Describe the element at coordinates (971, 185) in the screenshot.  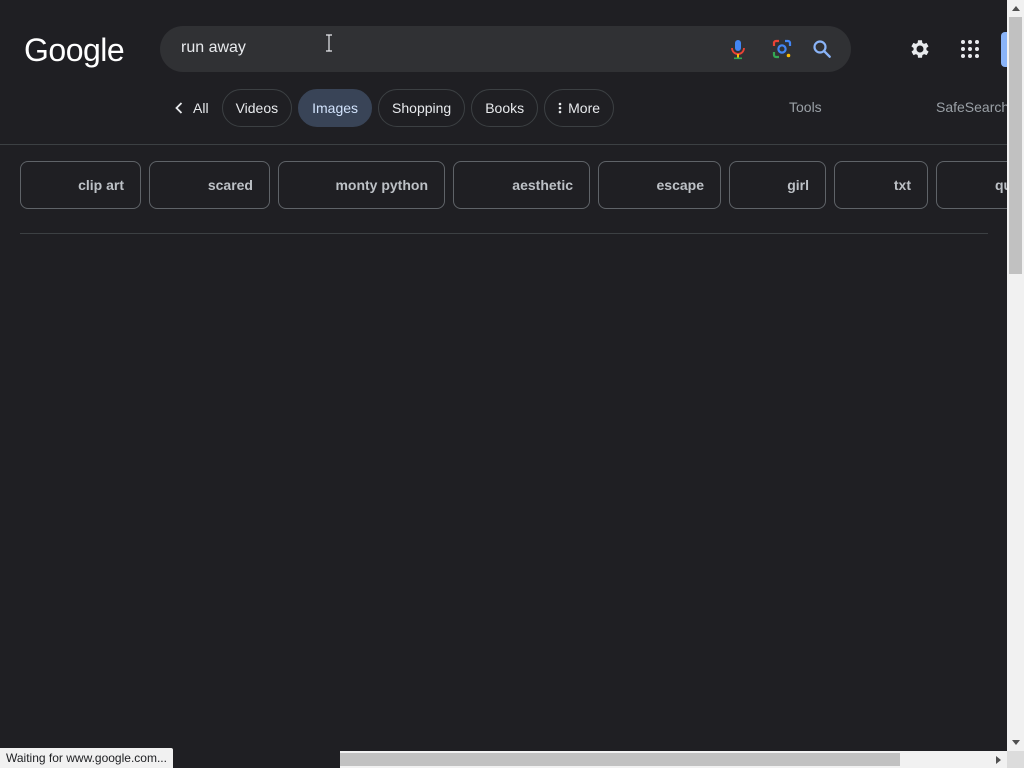
I see `chip-partial: qu` at that location.